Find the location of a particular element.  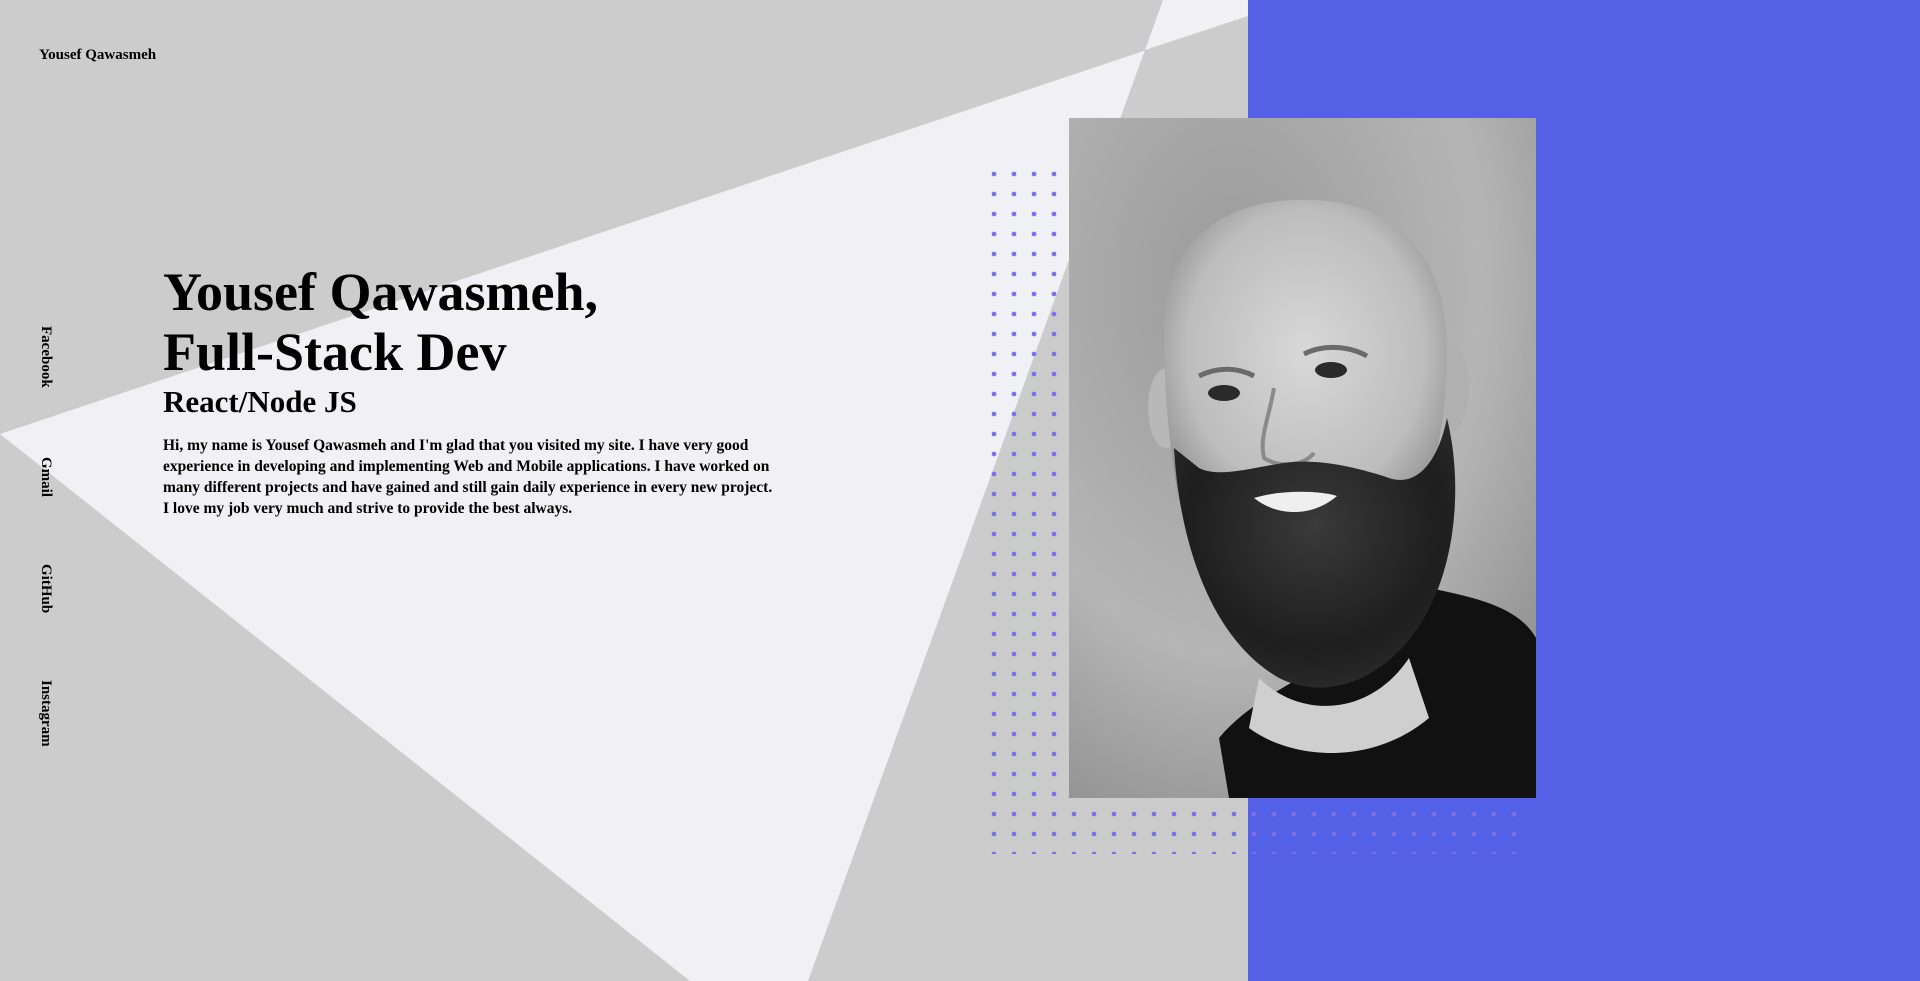

instagram-link: Instagram is located at coordinates (46, 713).